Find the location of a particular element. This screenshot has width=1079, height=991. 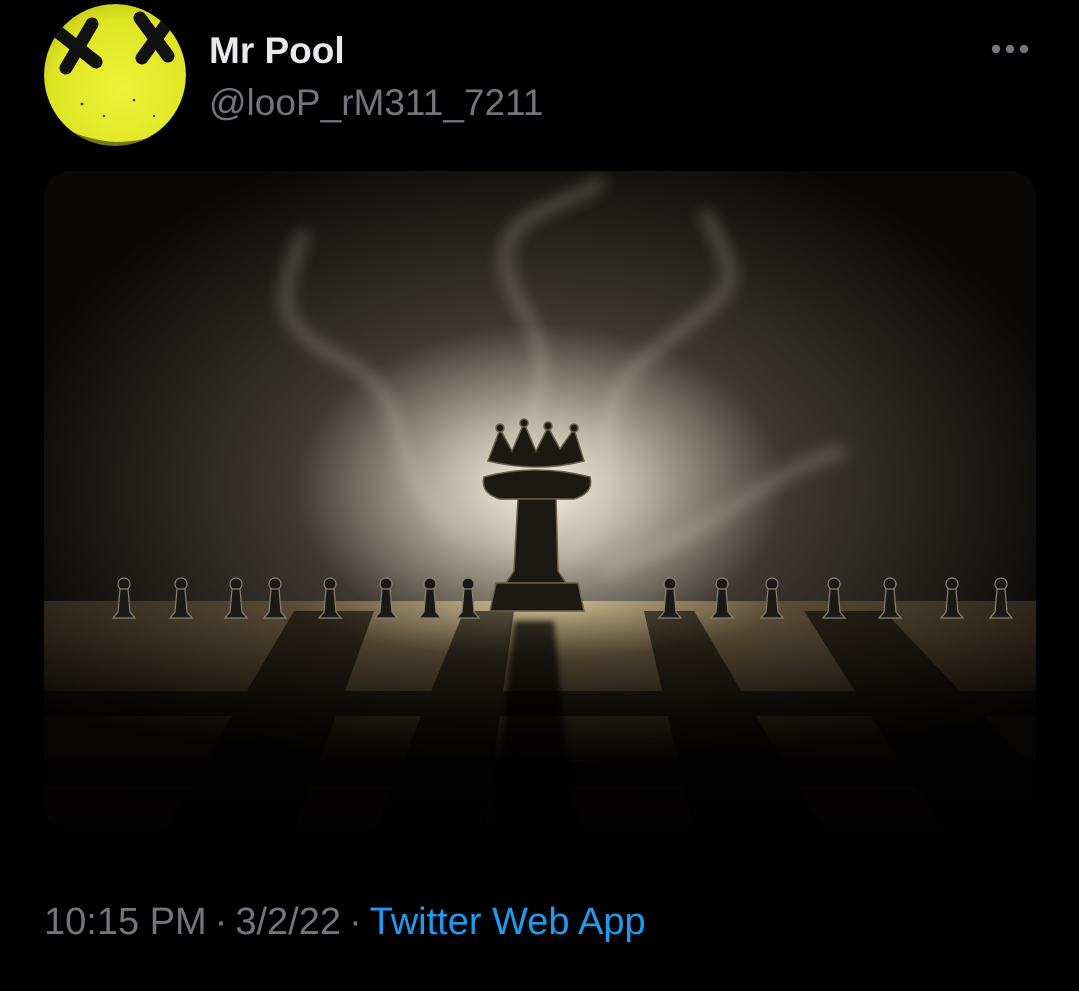

avatar is located at coordinates (115, 75).